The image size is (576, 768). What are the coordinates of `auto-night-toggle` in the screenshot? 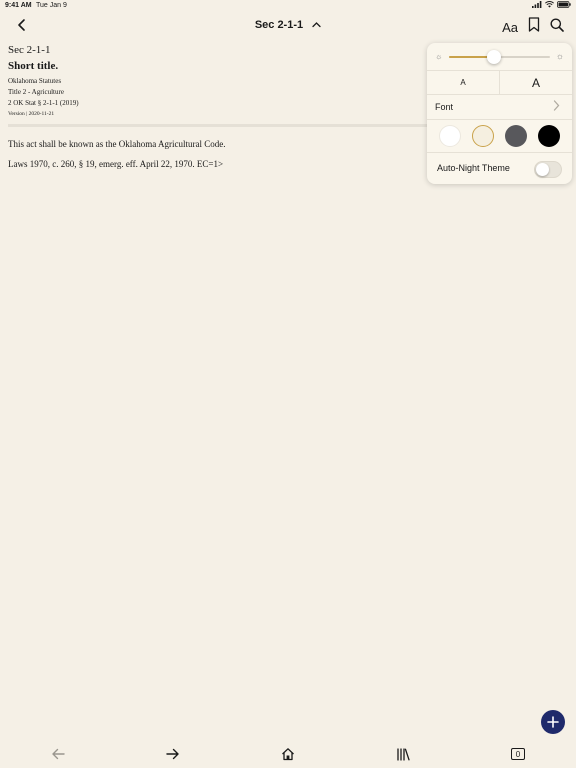 It's located at (548, 169).